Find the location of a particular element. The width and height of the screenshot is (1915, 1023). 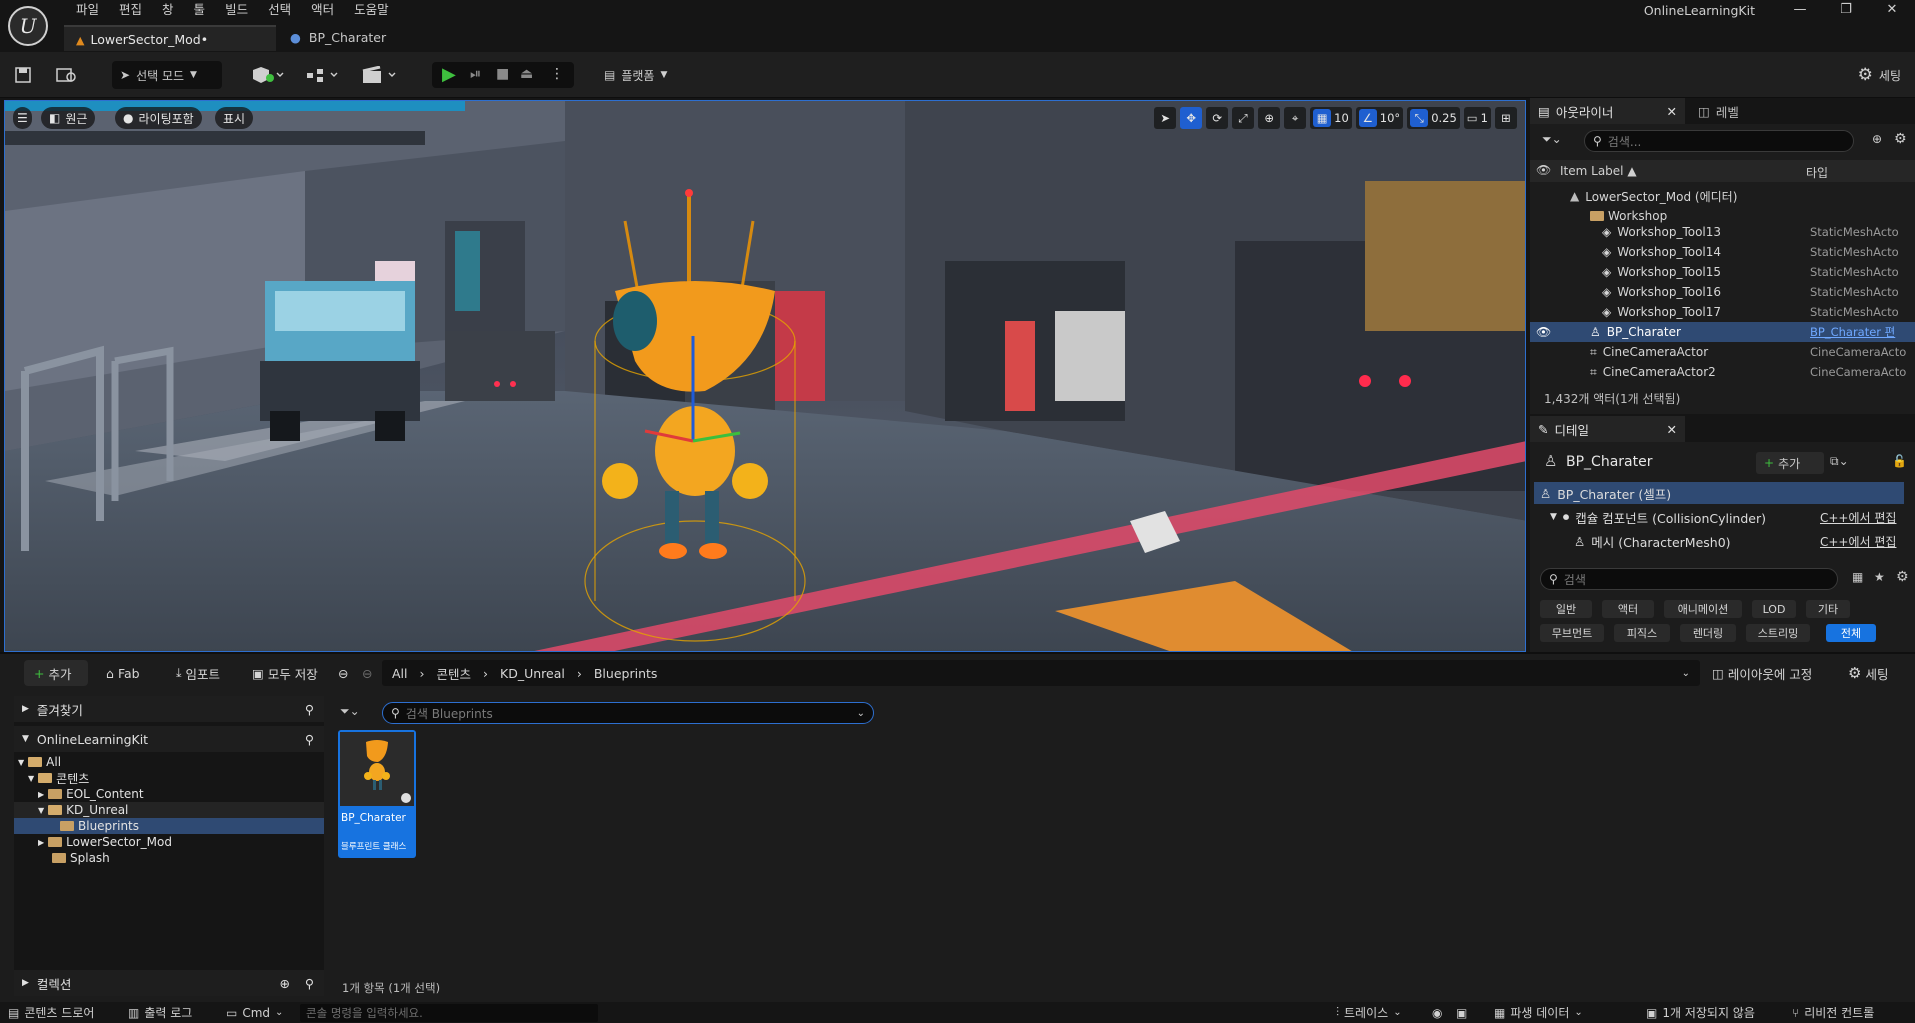

maximize-viewport-icon: ⊞ is located at coordinates (1506, 118).